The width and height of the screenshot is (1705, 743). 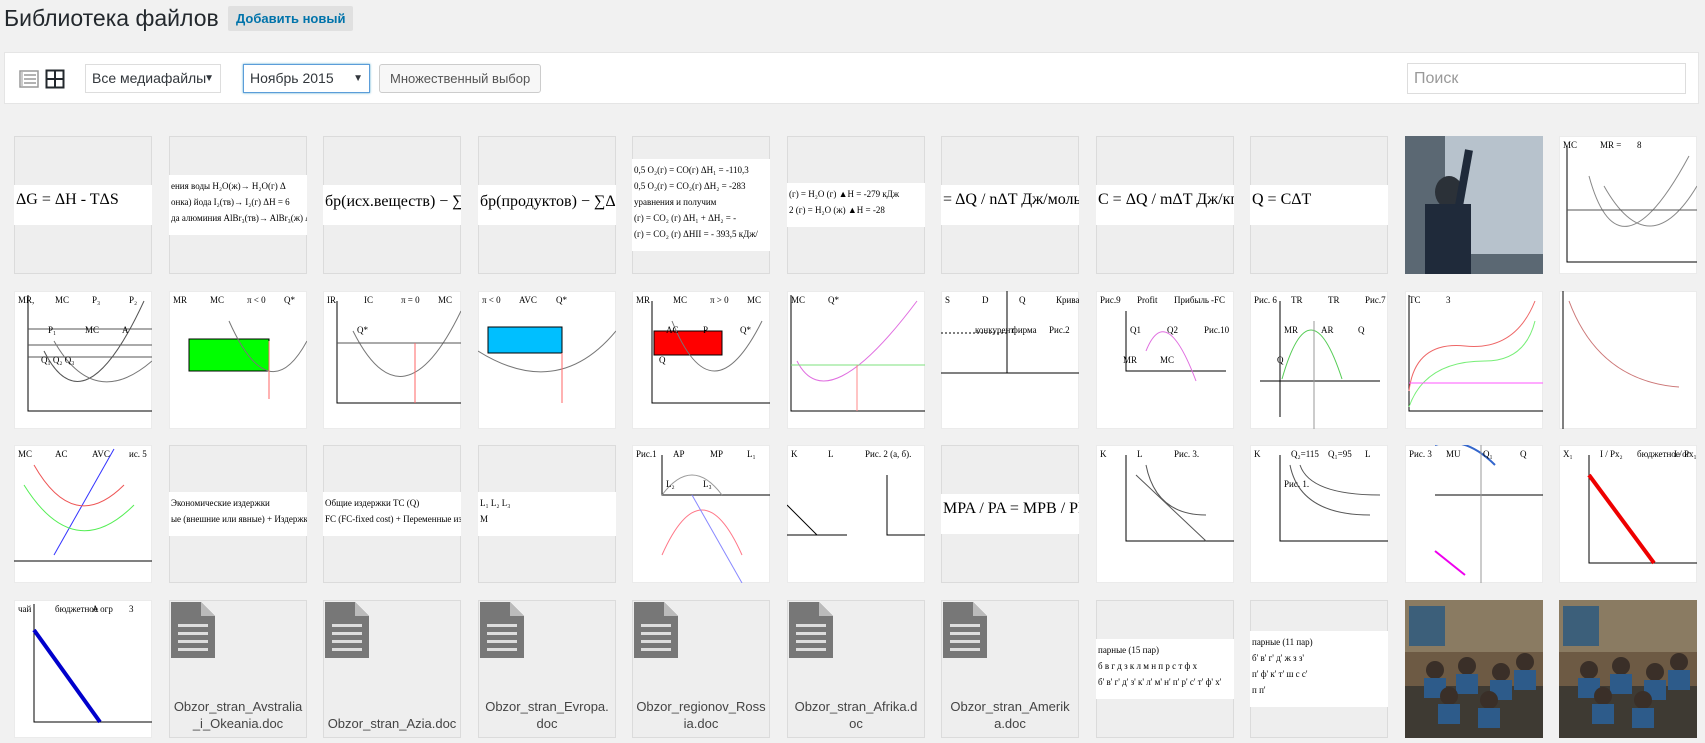 What do you see at coordinates (547, 669) in the screenshot?
I see `media-attachment-document: Obzor_stran_Evropa.doc` at bounding box center [547, 669].